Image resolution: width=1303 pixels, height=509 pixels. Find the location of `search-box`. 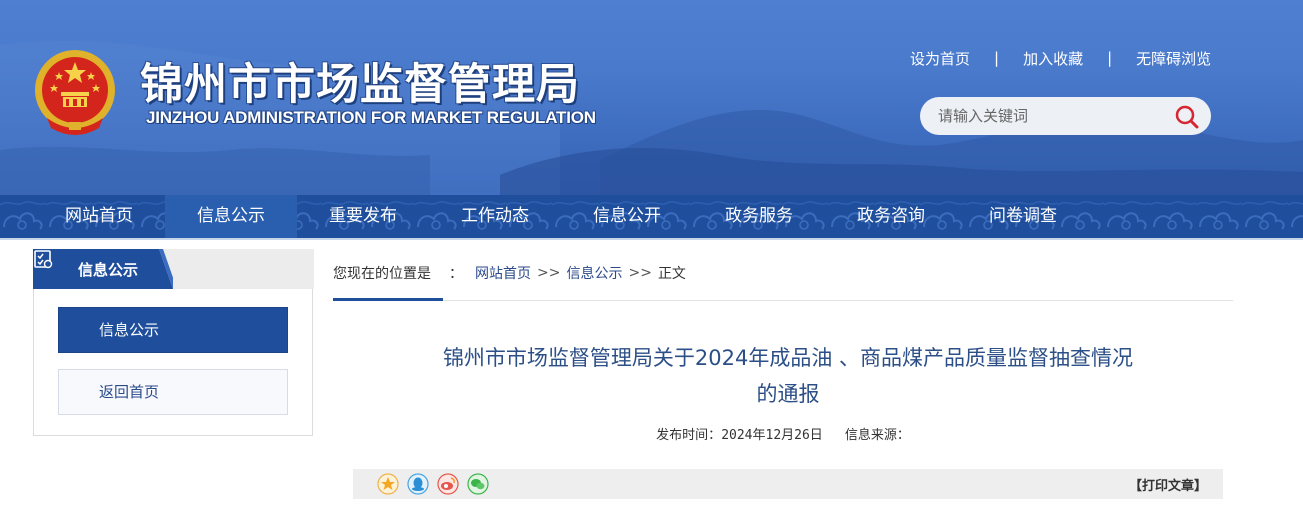

search-box is located at coordinates (1065, 116).